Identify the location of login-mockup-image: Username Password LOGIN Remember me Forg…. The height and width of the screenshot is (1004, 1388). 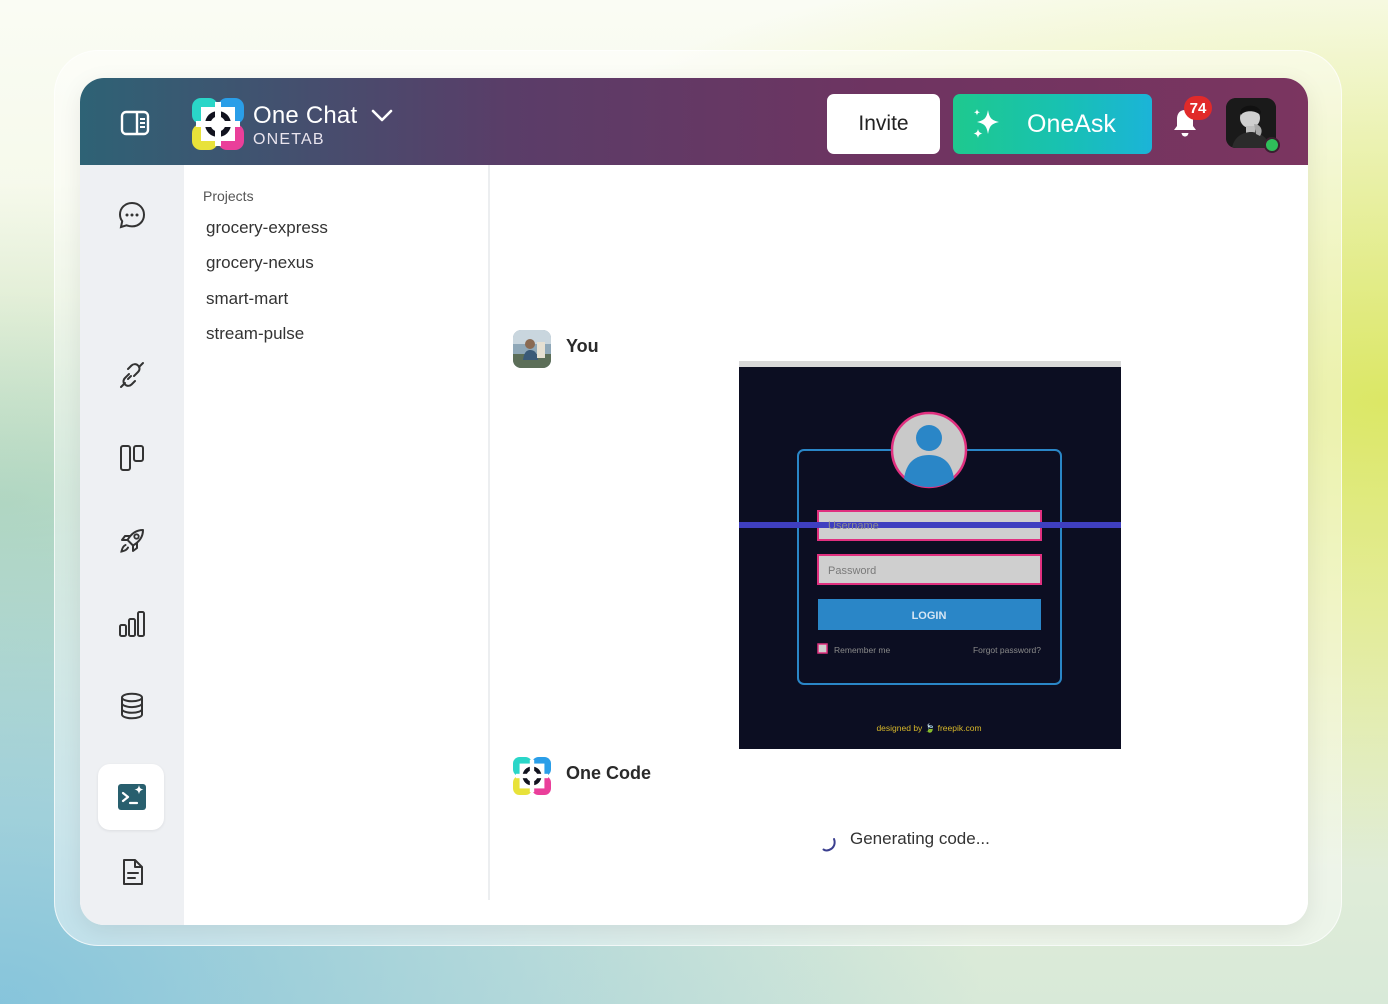
(930, 555).